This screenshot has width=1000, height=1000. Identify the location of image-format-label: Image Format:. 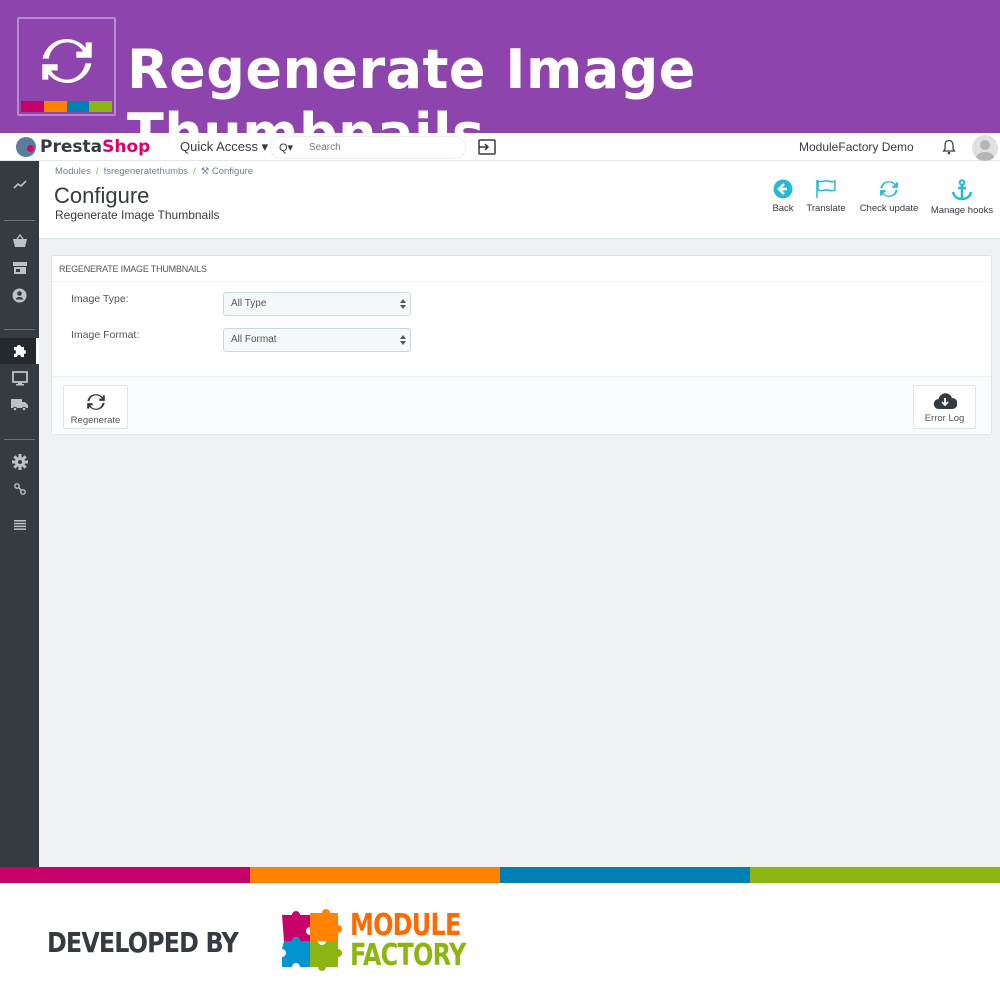
(105, 335).